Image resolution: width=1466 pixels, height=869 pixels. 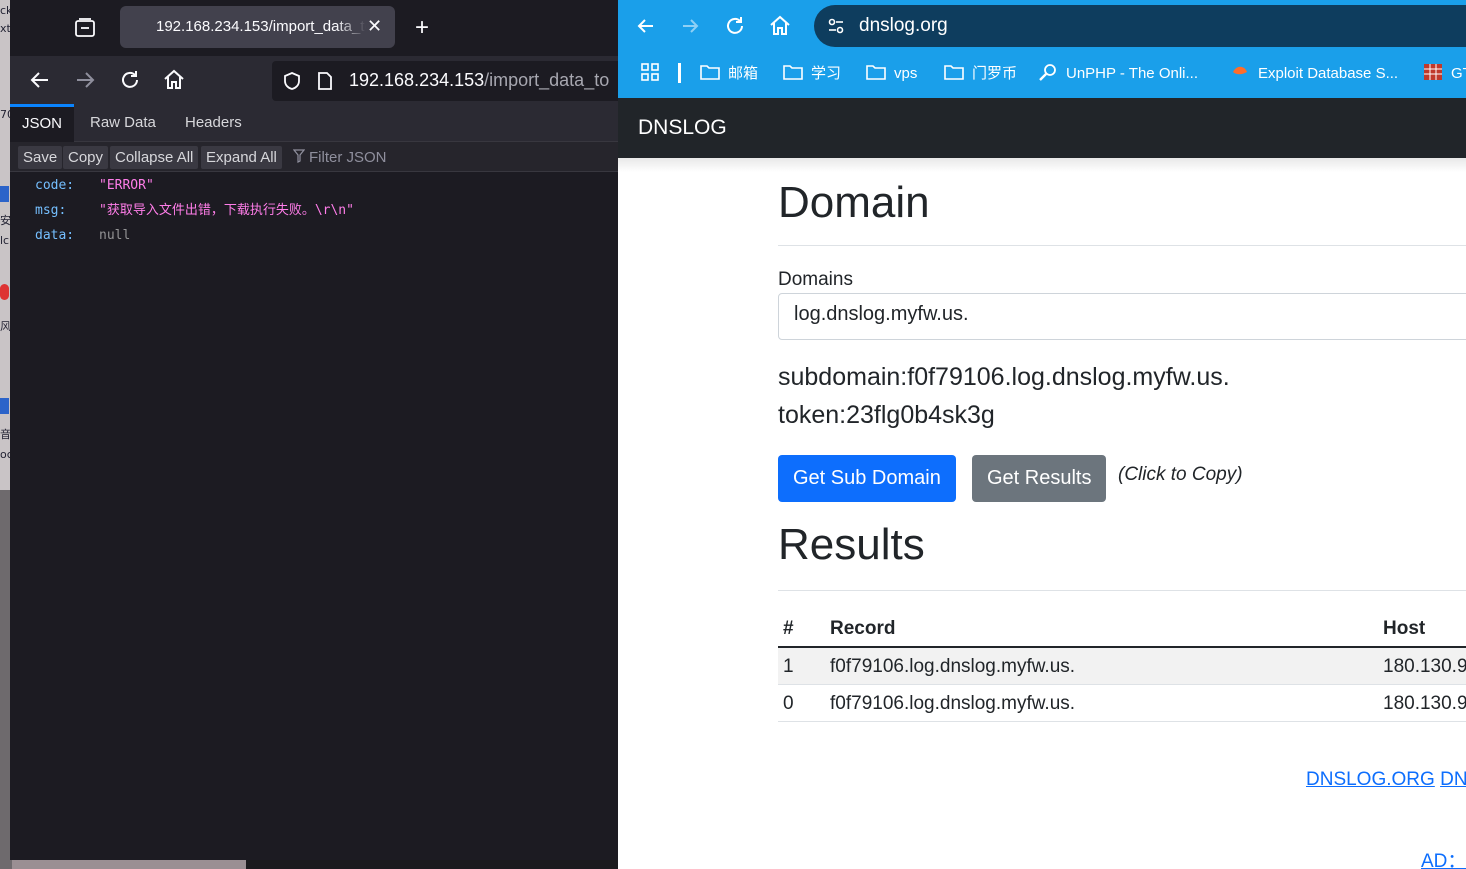 What do you see at coordinates (812, 74) in the screenshot?
I see `bookmark-folder-study: 学习` at bounding box center [812, 74].